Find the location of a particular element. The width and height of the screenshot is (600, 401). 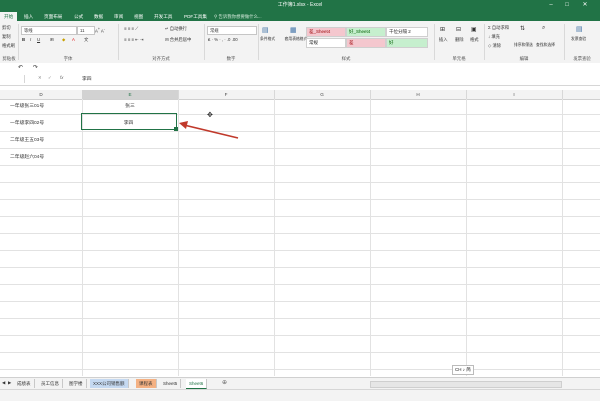

column-header-h: H is located at coordinates (418, 94).